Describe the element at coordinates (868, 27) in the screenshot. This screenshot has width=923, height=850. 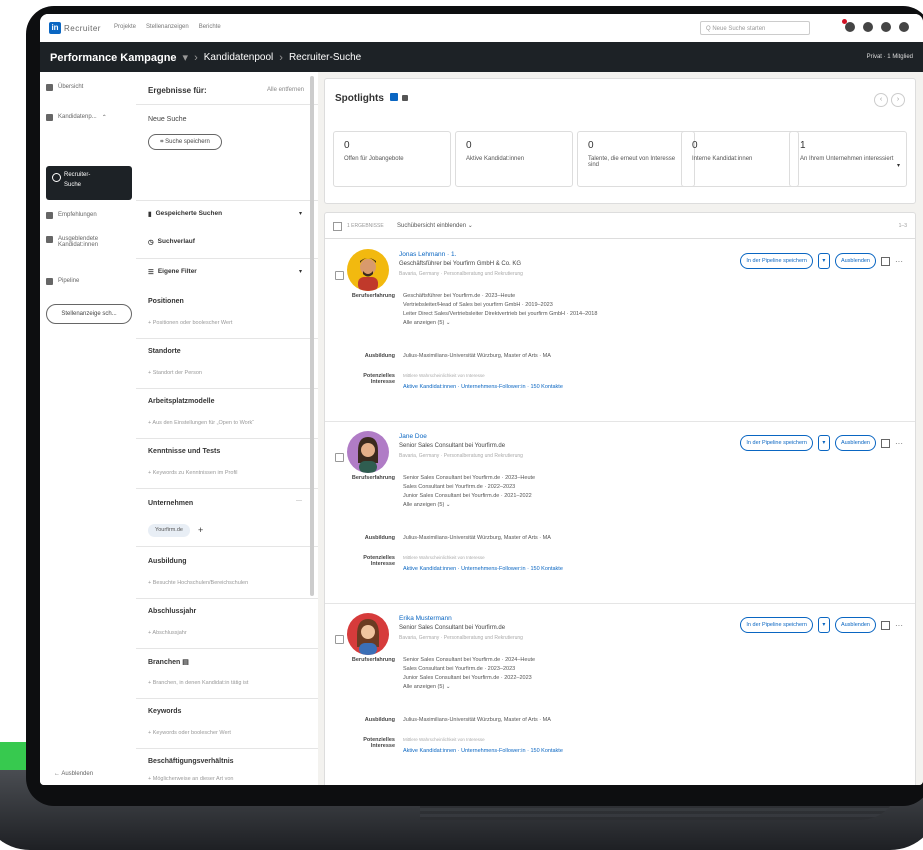
I see `profile-icon` at that location.